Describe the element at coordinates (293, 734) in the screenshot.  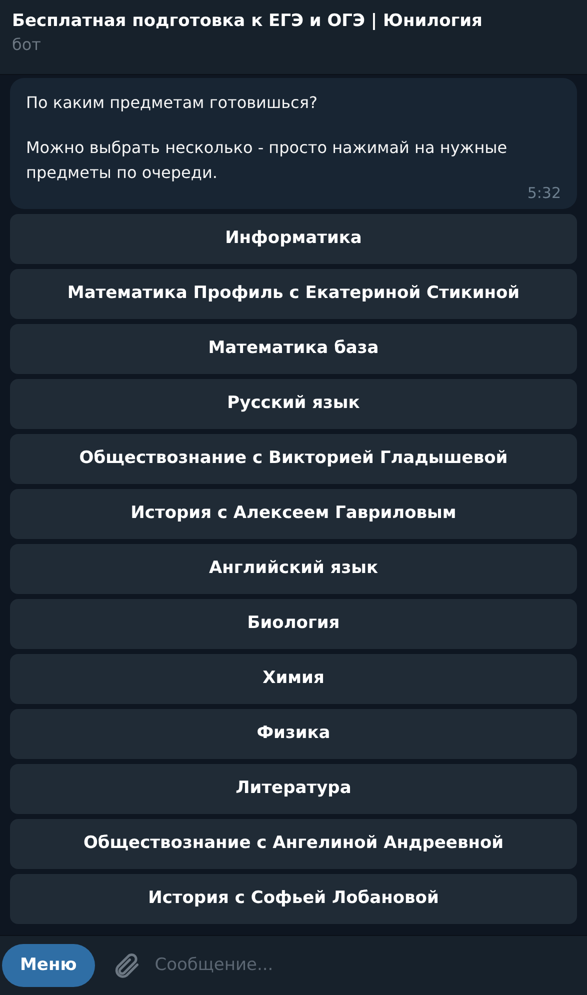
I see `keyboard-button: Физика` at that location.